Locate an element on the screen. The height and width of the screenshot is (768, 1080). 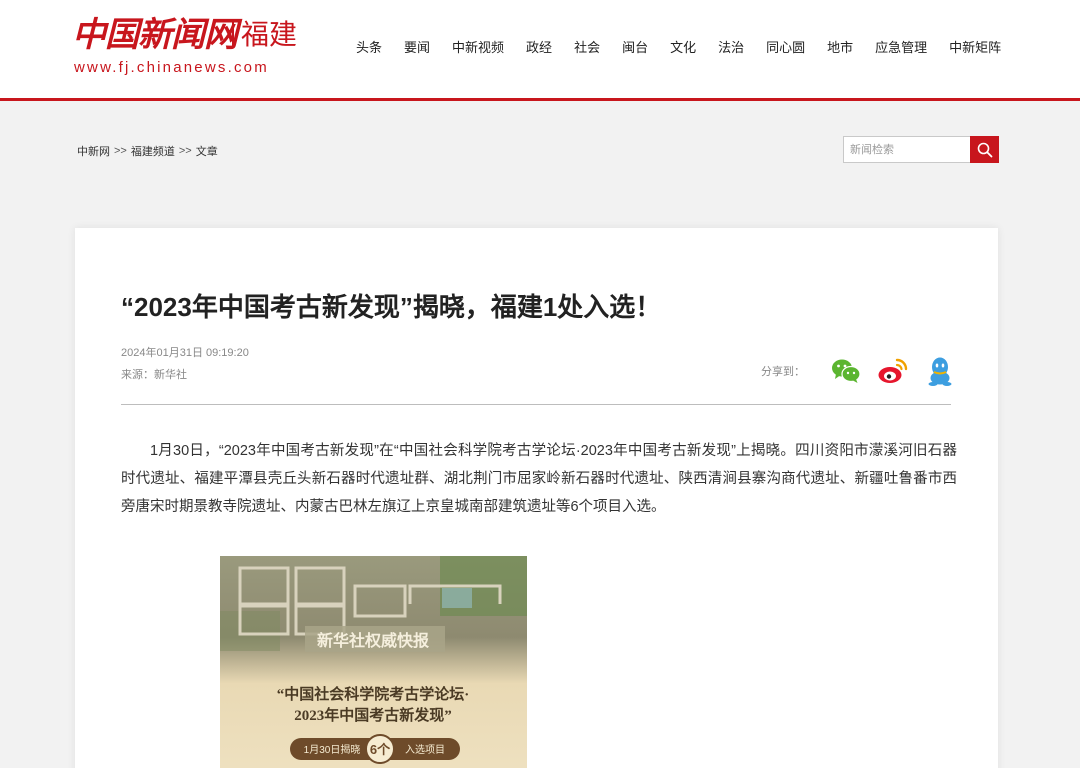
poster-badge-right: 入选项目 is located at coordinates (425, 749).